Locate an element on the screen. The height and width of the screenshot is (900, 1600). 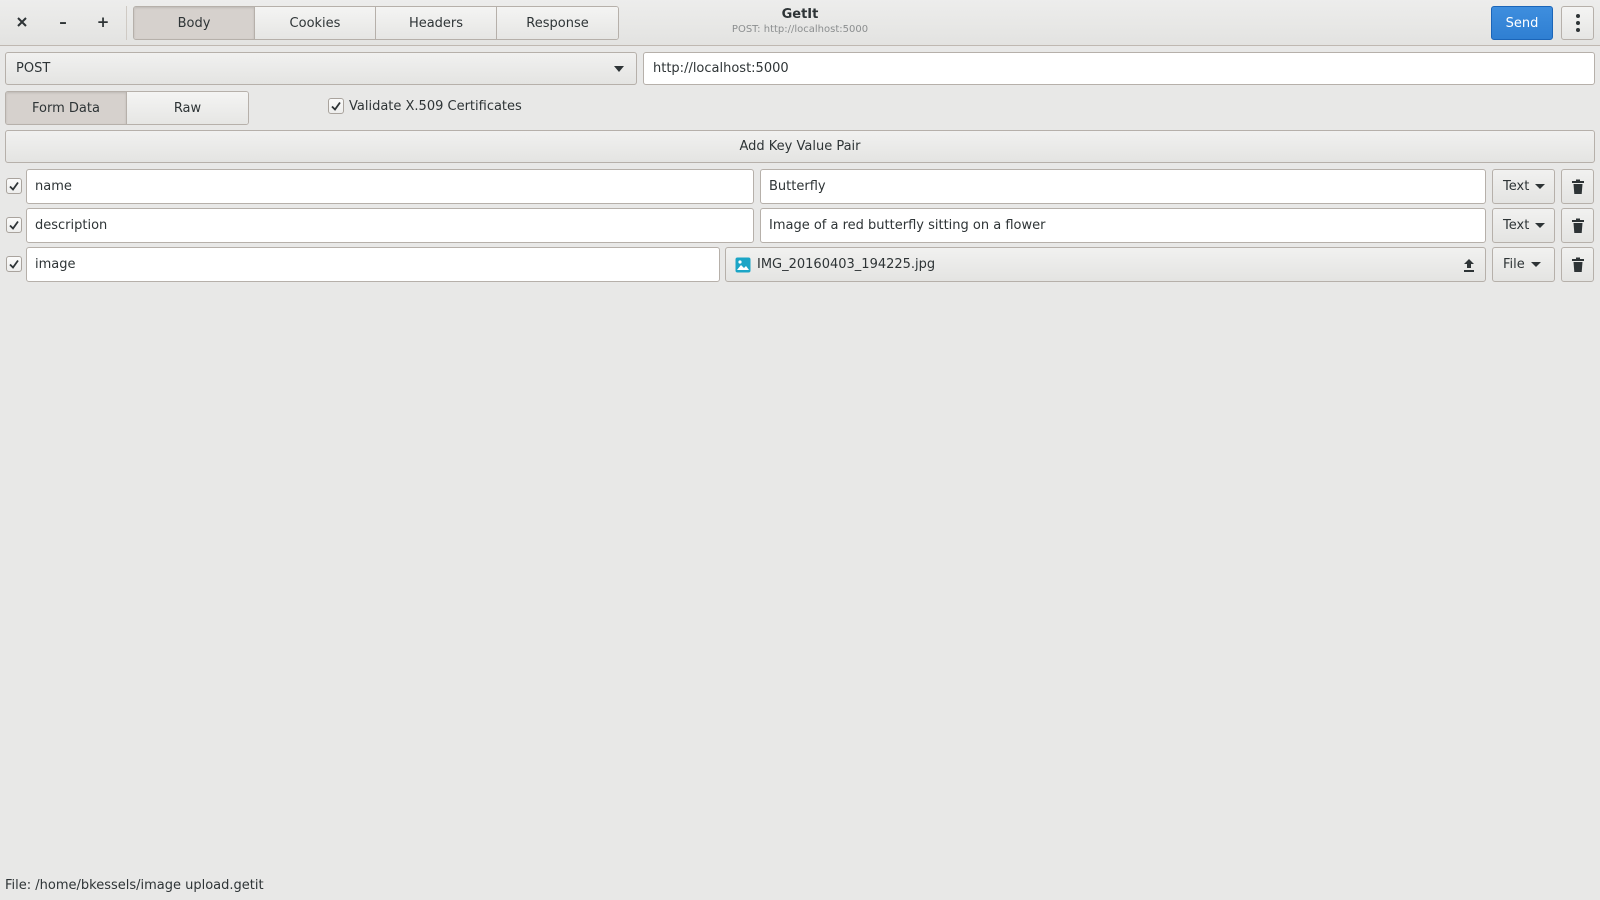
maximize-icon: + is located at coordinates (103, 22).